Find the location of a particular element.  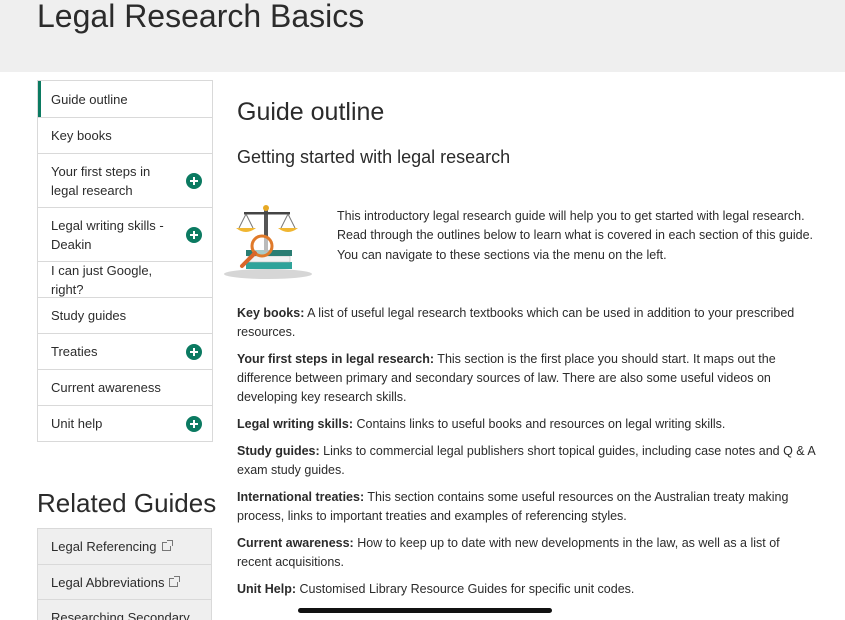

section-term: Unit Help: is located at coordinates (267, 589).